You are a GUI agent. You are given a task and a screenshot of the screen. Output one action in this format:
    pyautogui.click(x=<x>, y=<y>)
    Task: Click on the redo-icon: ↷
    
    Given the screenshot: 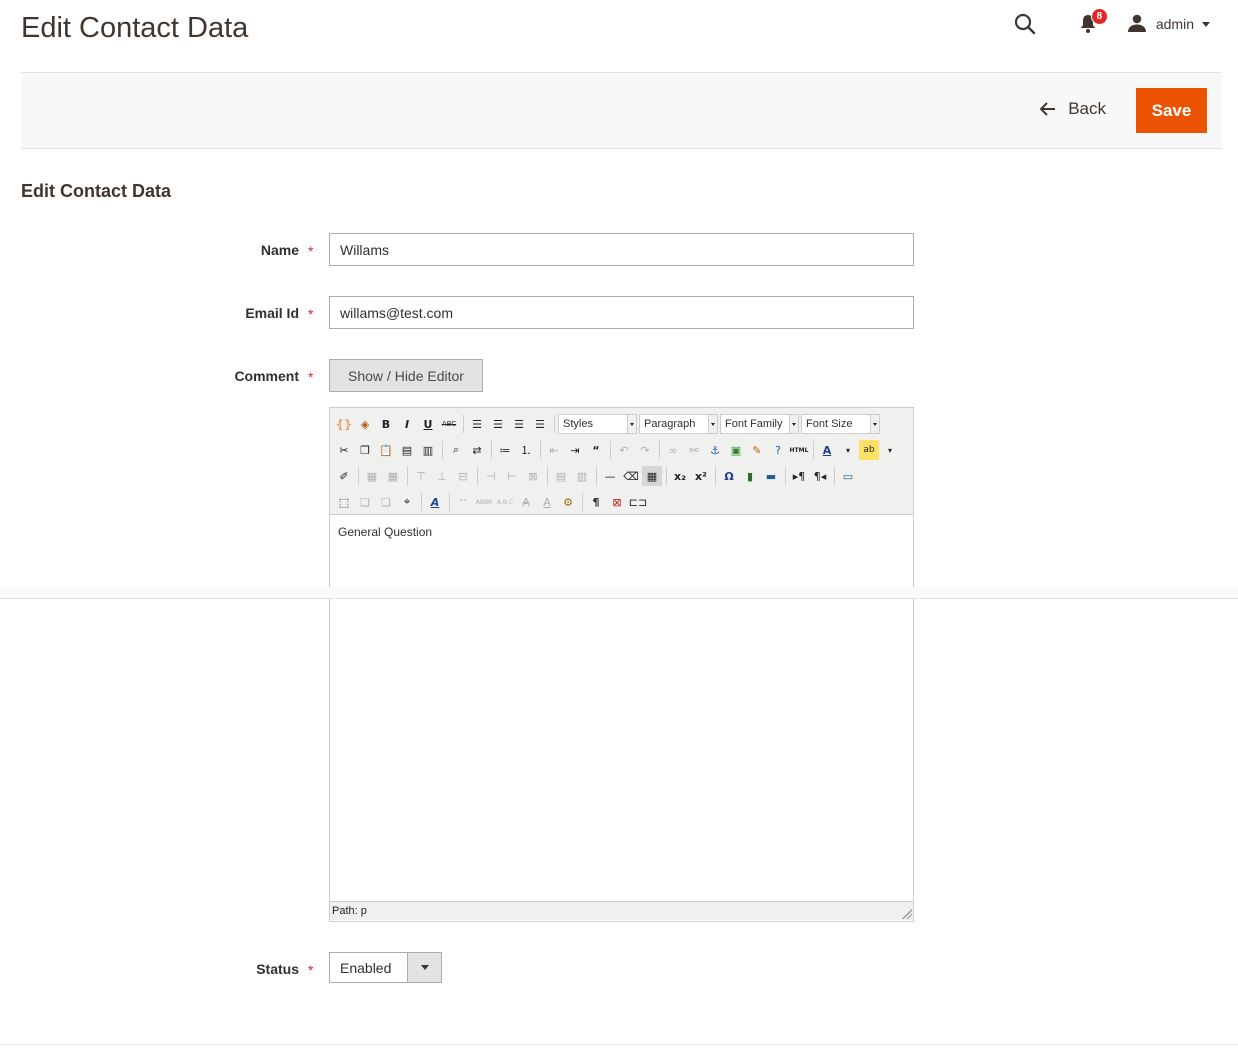 What is the action you would take?
    pyautogui.click(x=645, y=450)
    